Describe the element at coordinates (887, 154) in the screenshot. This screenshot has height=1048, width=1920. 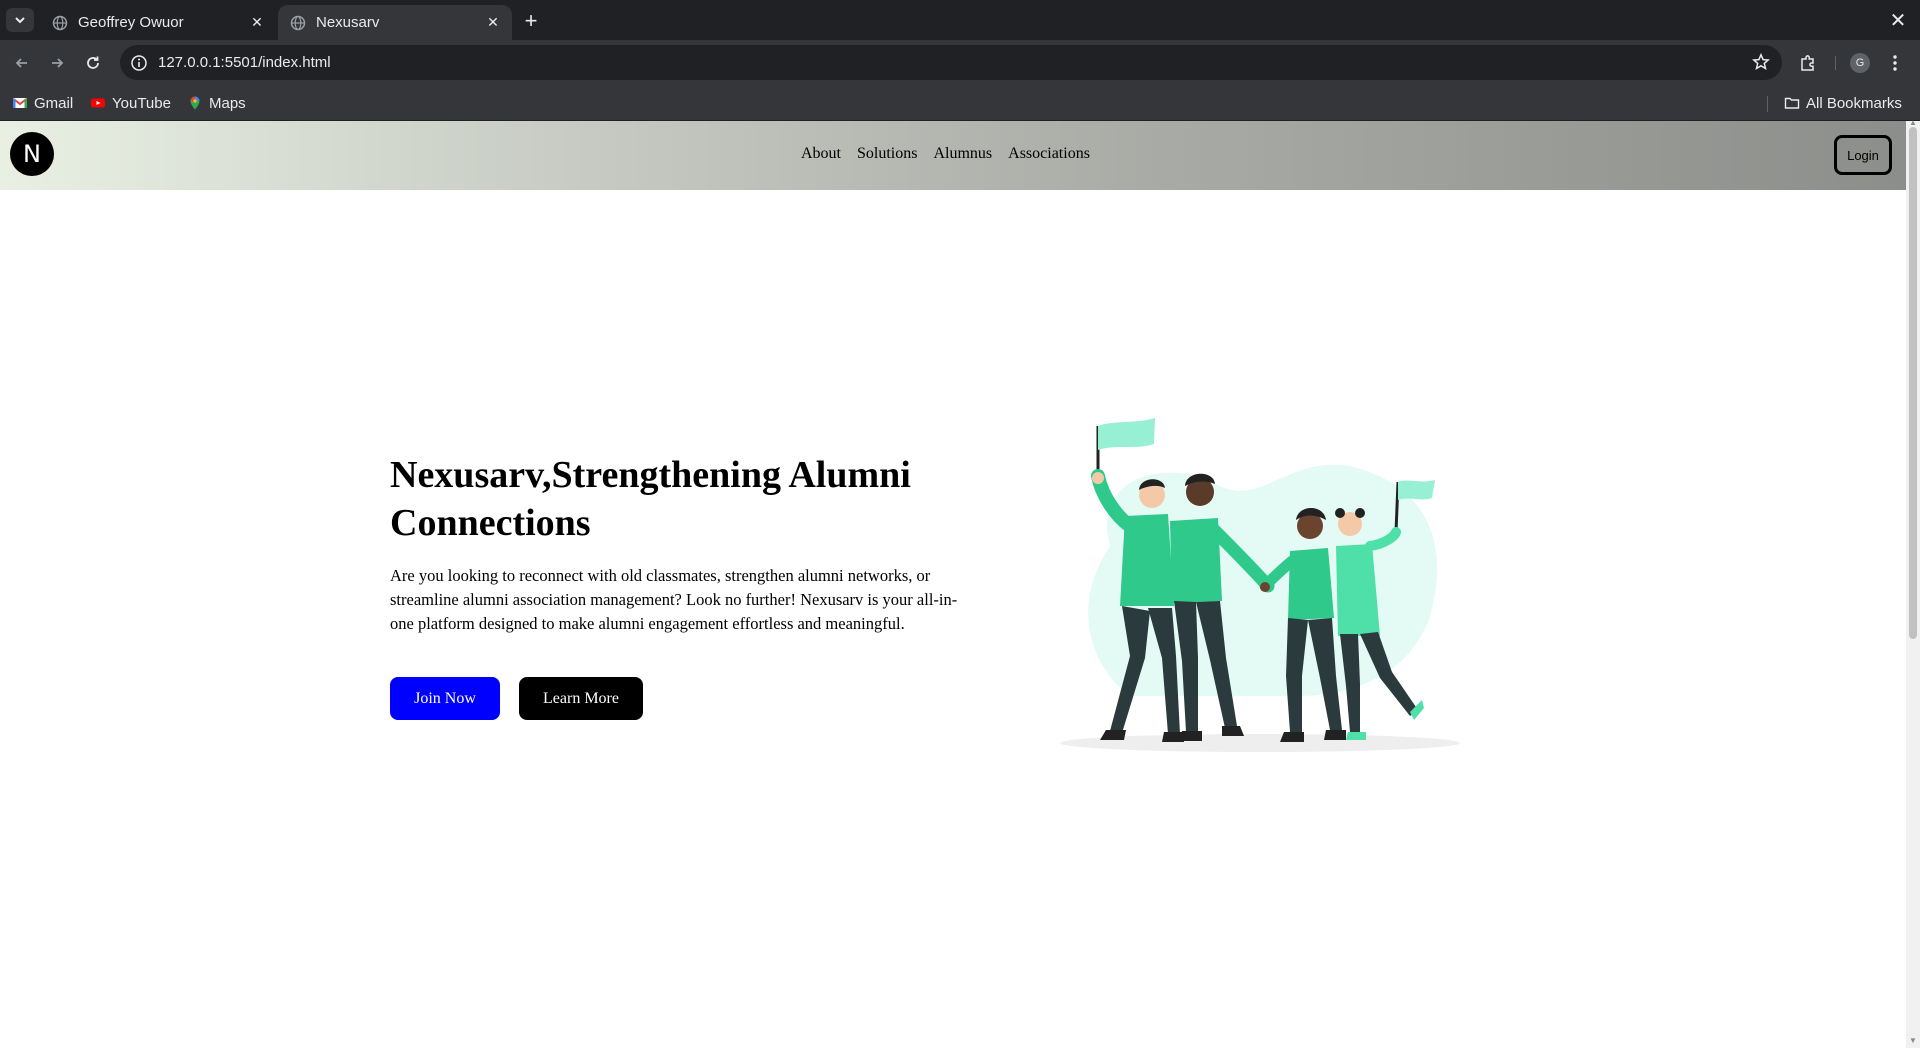
I see `nav-link-solutions: Solutions` at that location.